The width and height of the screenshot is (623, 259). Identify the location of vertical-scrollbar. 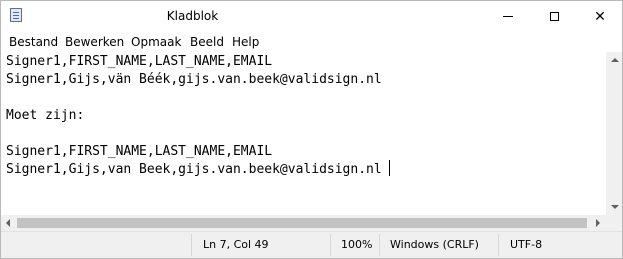
(614, 133).